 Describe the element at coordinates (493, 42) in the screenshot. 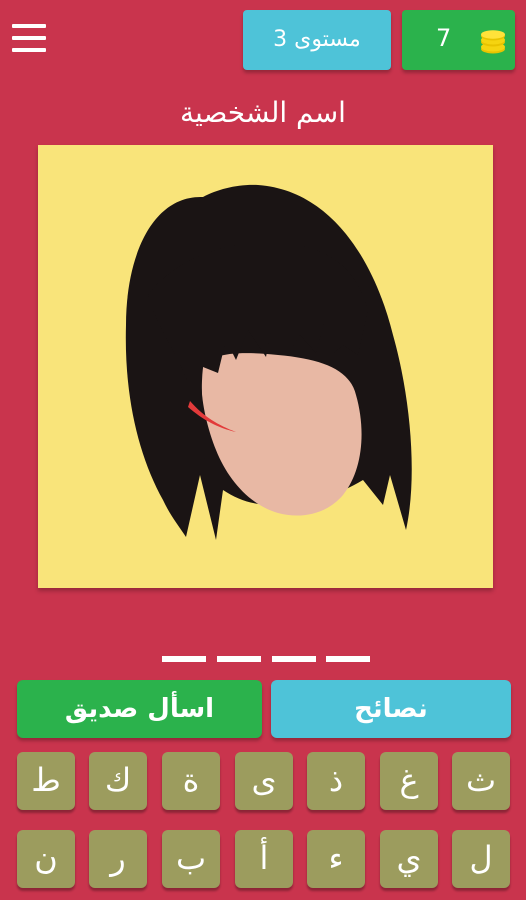

I see `coin-stack-icon` at that location.